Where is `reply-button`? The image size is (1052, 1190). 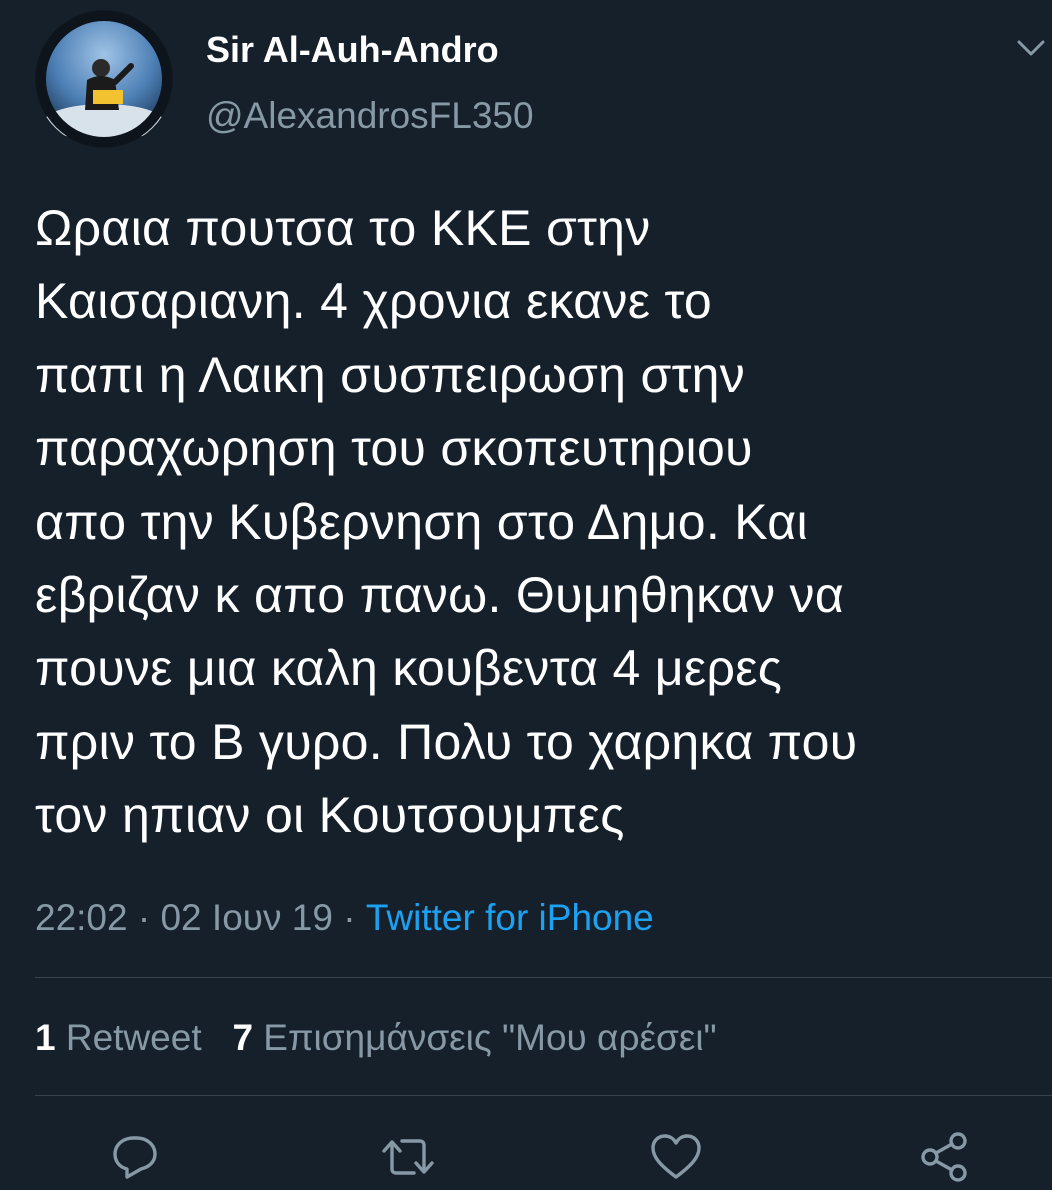 reply-button is located at coordinates (135, 1157).